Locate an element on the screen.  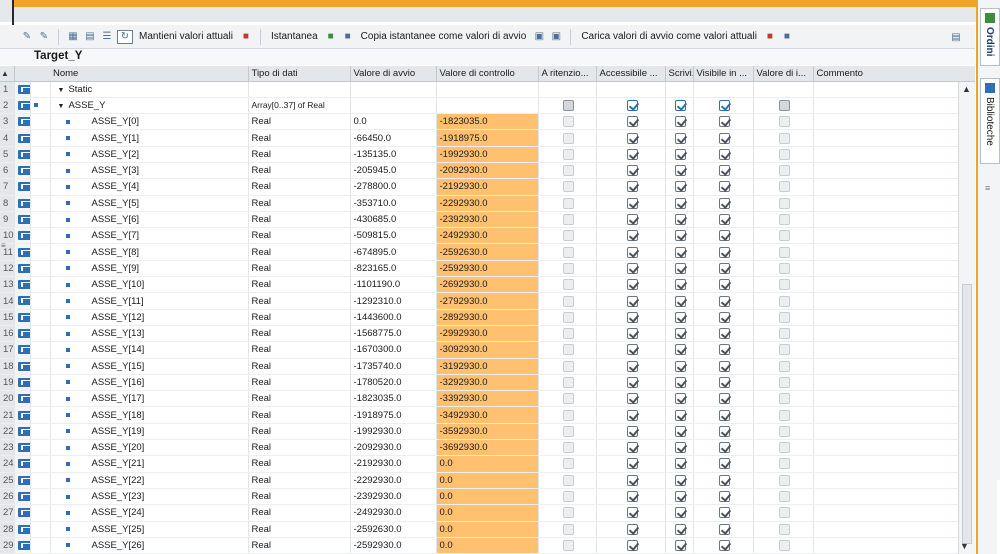
control-value-cell: 0.0 is located at coordinates (487, 480).